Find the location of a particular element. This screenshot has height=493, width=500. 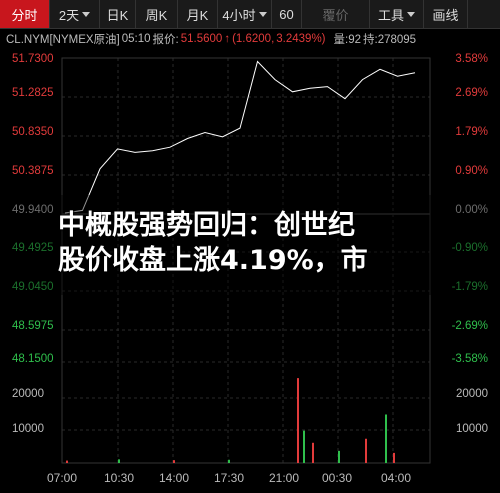

time-axis-label: 10:30 is located at coordinates (119, 478).